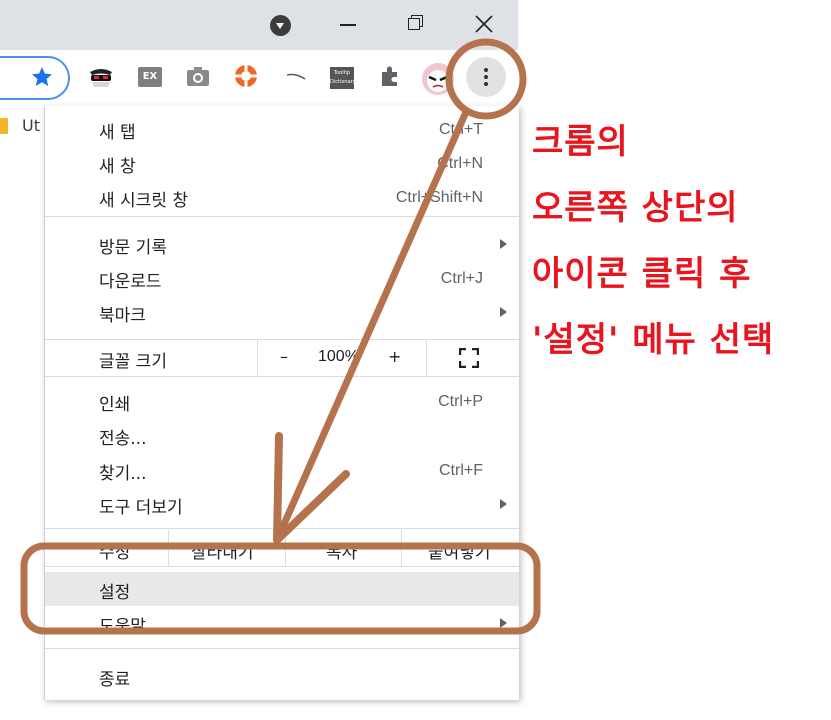 The height and width of the screenshot is (720, 831). What do you see at coordinates (486, 79) in the screenshot?
I see `highlight-circle` at bounding box center [486, 79].